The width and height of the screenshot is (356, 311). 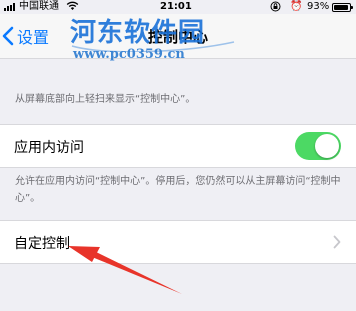 What do you see at coordinates (178, 242) in the screenshot?
I see `customize-controls-row: 自定控制` at bounding box center [178, 242].